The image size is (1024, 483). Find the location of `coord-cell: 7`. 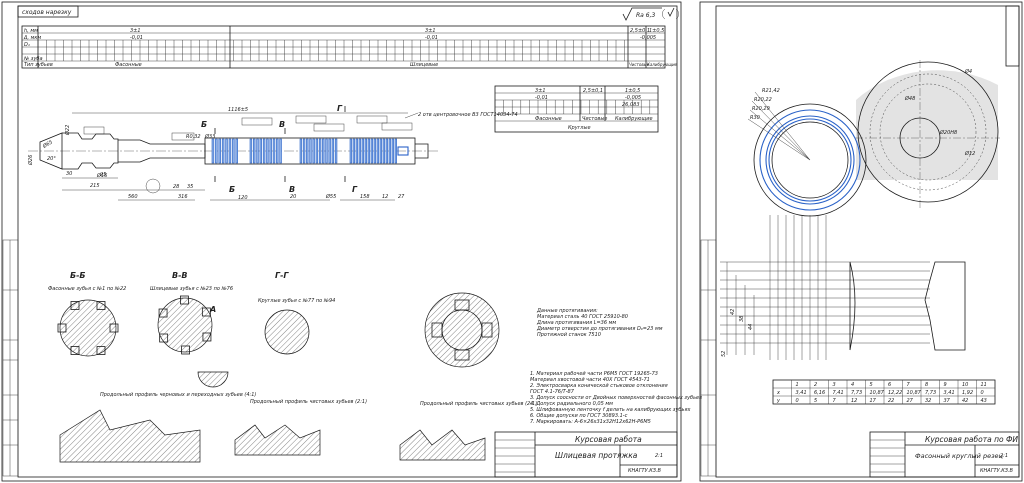

coord-cell: 7 is located at coordinates (909, 385).